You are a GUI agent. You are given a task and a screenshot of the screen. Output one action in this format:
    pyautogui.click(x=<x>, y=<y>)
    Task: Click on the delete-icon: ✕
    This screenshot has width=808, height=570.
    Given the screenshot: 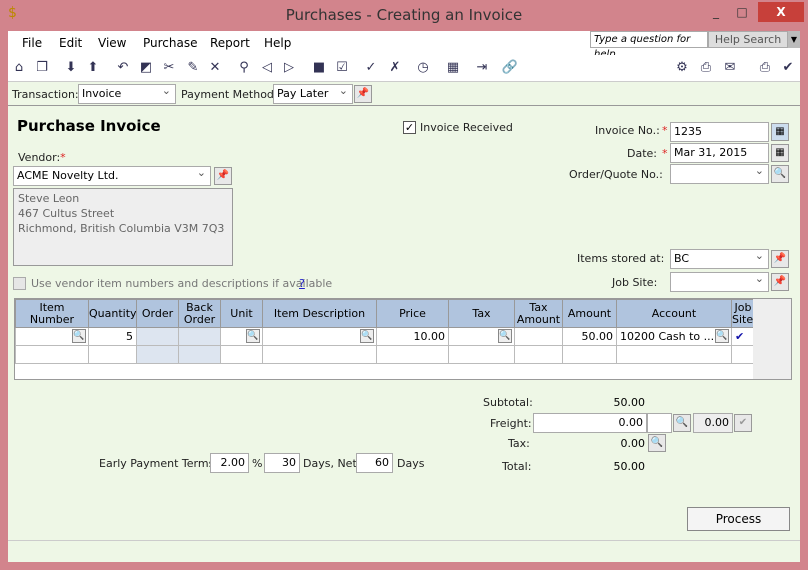 What is the action you would take?
    pyautogui.click(x=215, y=68)
    